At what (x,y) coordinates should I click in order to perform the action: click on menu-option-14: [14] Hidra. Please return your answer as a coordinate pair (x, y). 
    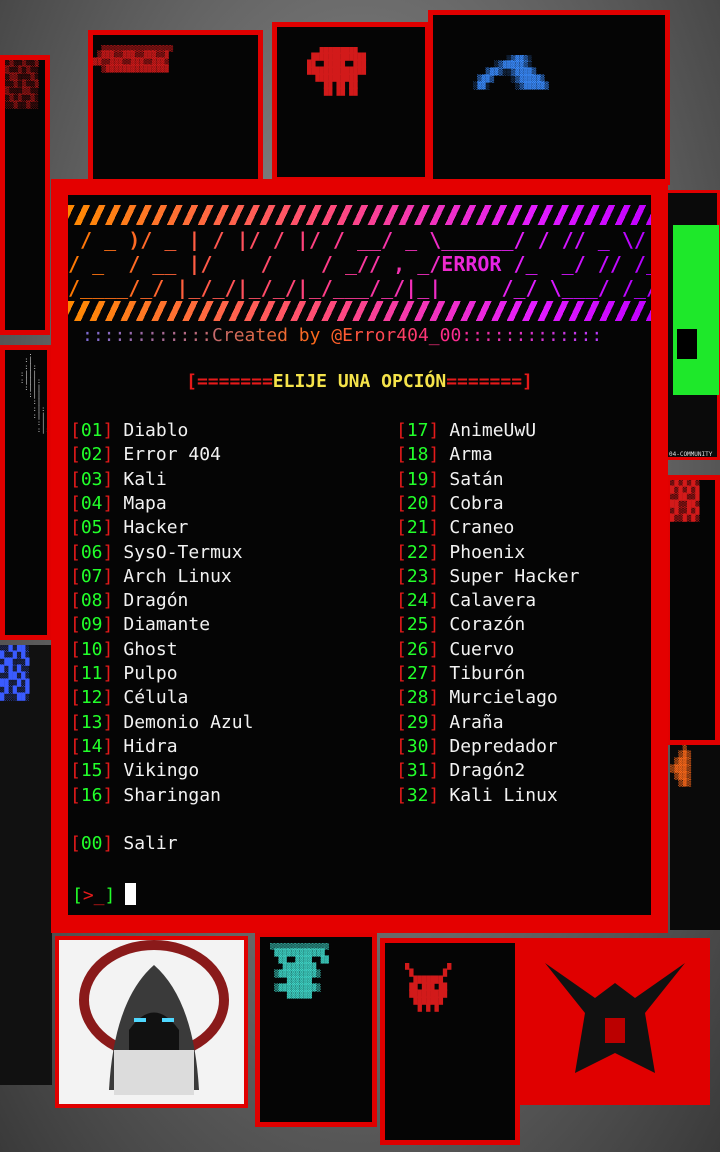
    Looking at the image, I should click on (124, 747).